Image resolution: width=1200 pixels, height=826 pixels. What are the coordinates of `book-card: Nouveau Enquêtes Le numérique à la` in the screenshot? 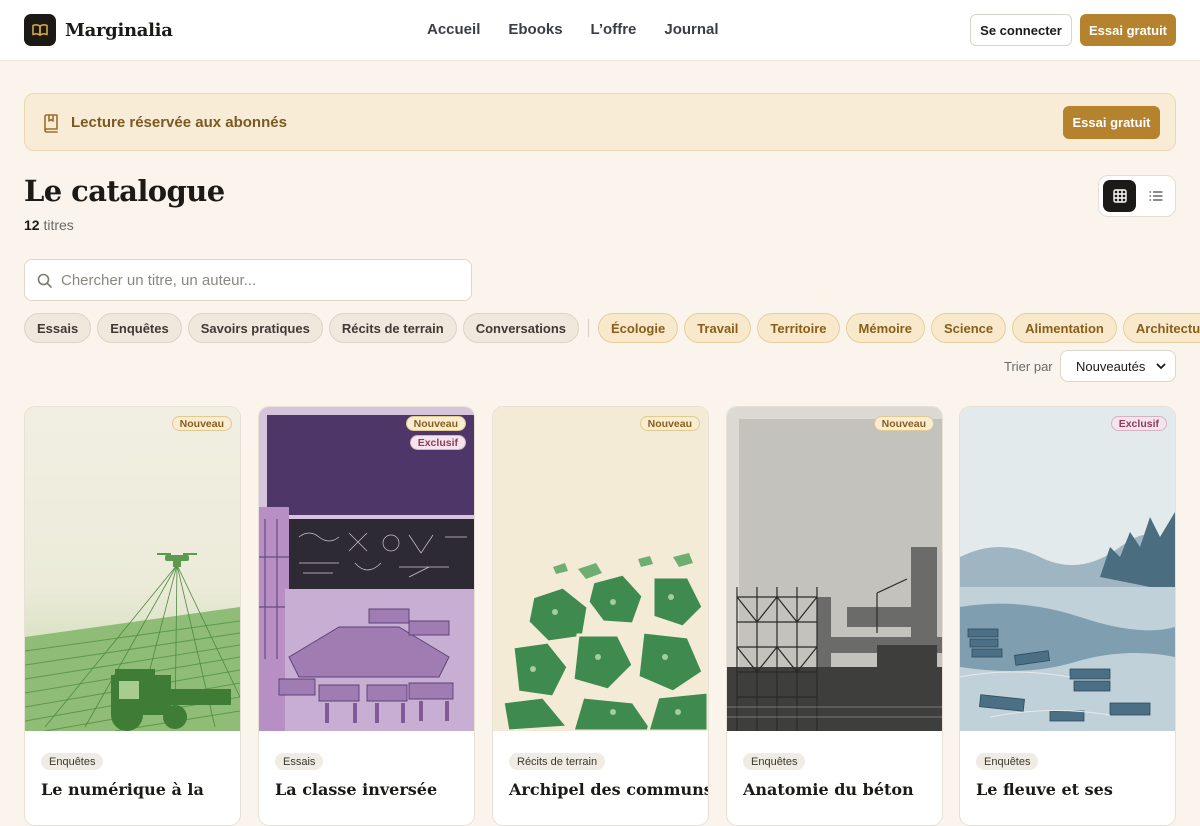 It's located at (132, 616).